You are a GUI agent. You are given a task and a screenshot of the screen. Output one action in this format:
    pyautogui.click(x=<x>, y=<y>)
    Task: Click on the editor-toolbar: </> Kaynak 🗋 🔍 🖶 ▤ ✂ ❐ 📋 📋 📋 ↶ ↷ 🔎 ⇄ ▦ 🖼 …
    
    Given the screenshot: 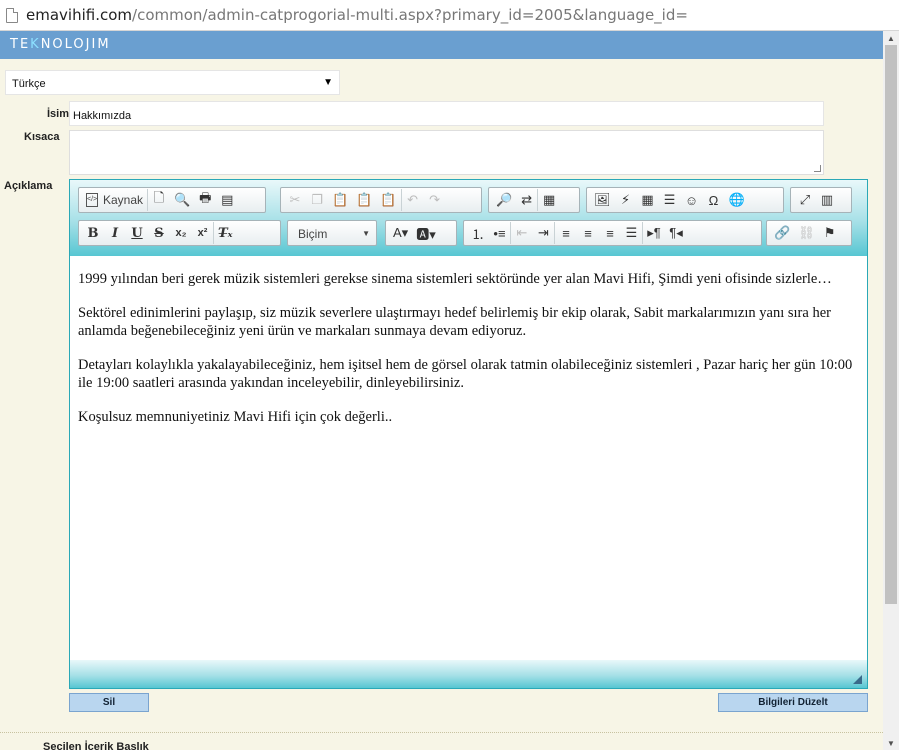 What is the action you would take?
    pyautogui.click(x=468, y=218)
    